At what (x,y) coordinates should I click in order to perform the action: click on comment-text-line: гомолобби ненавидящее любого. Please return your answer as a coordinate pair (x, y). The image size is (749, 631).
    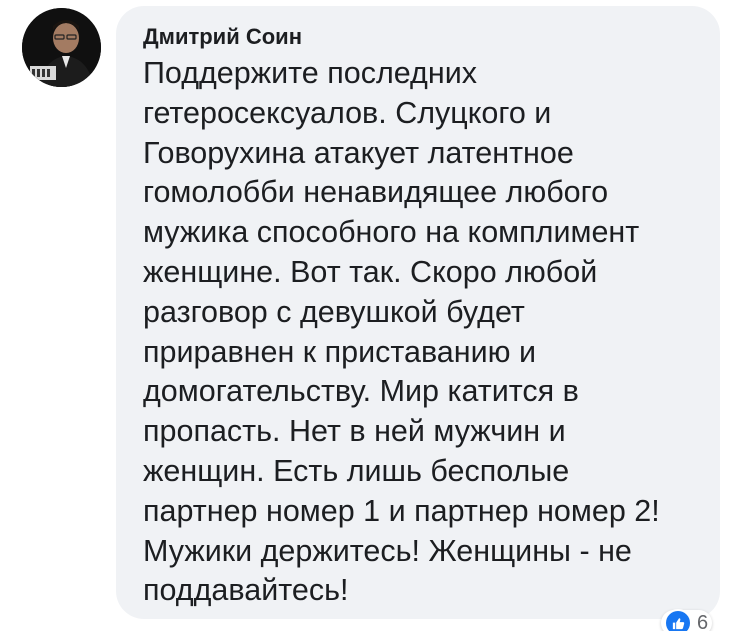
    Looking at the image, I should click on (376, 192).